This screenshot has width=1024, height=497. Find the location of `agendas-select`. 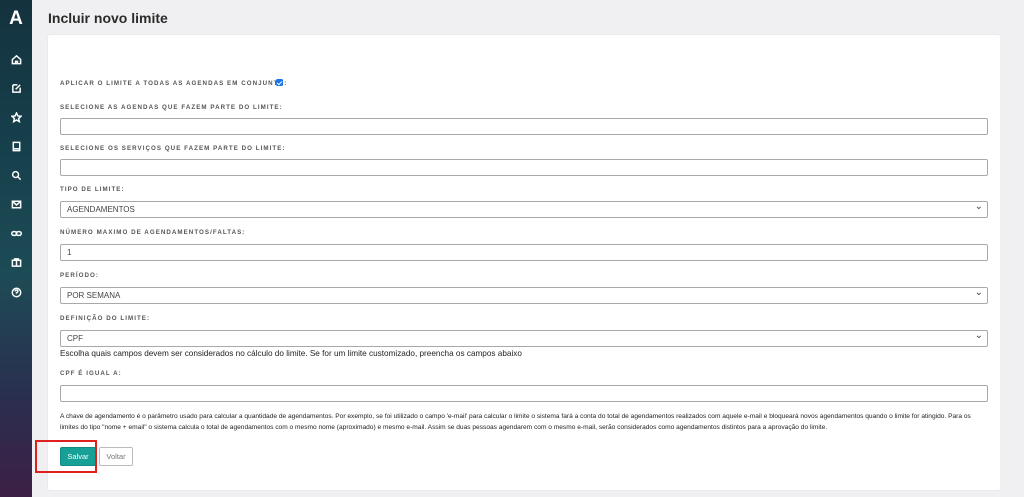

agendas-select is located at coordinates (524, 126).